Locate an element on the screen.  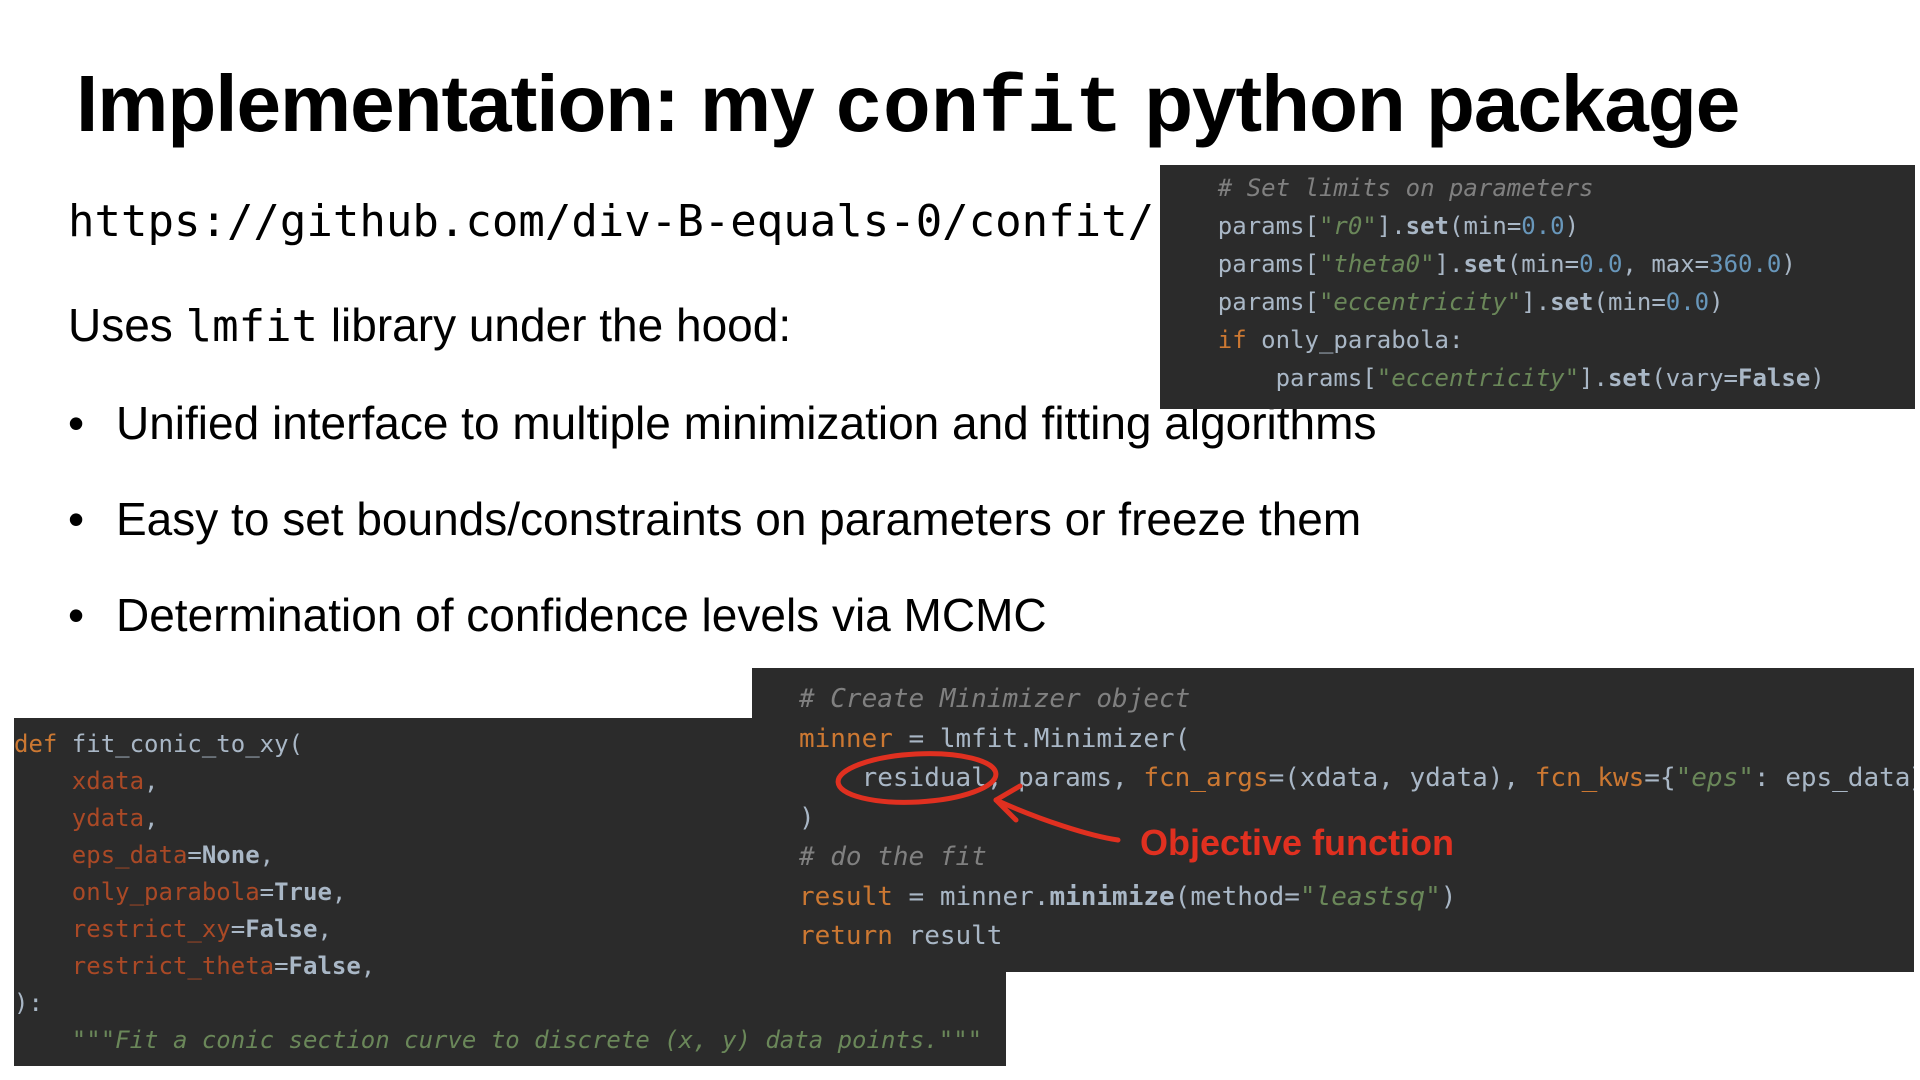
code-function-name: fit_conic_to_xy( is located at coordinates (180, 744).